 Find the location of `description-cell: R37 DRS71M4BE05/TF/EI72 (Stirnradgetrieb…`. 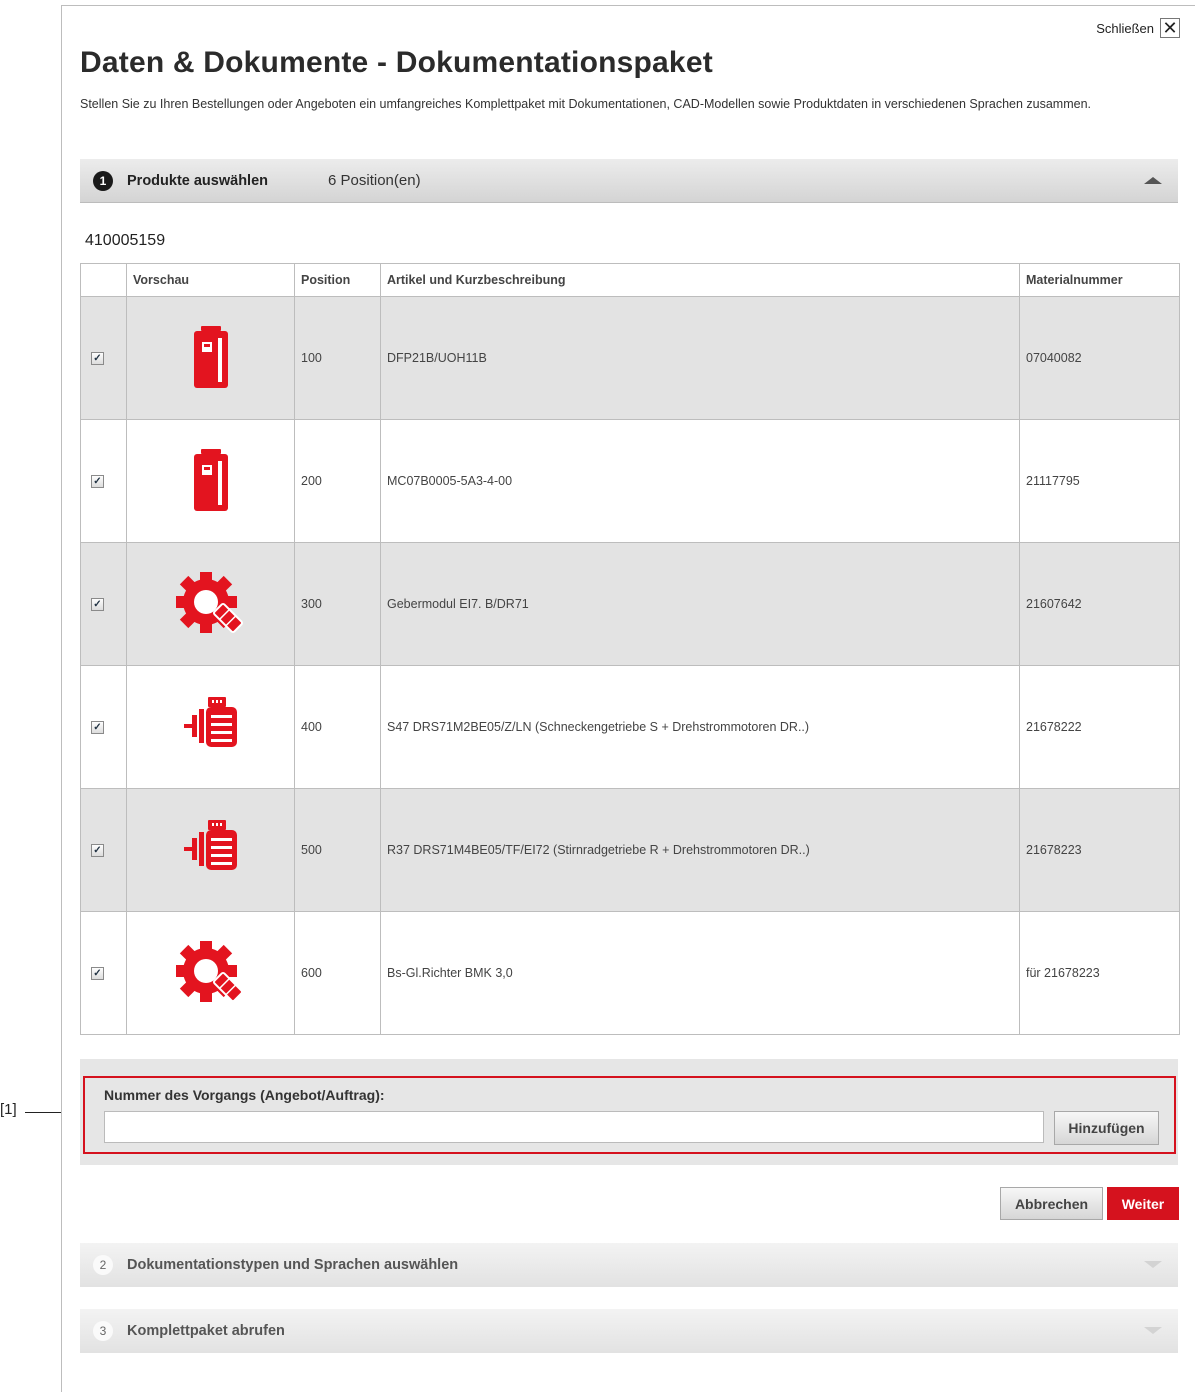

description-cell: R37 DRS71M4BE05/TF/EI72 (Stirnradgetrieb… is located at coordinates (700, 850).